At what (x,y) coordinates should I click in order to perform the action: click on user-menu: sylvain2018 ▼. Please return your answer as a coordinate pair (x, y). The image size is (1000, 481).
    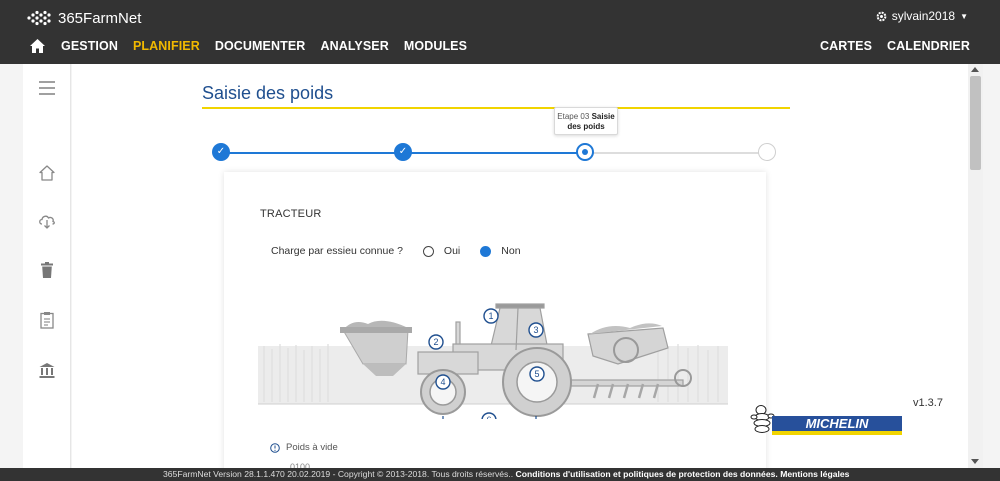
    Looking at the image, I should click on (922, 16).